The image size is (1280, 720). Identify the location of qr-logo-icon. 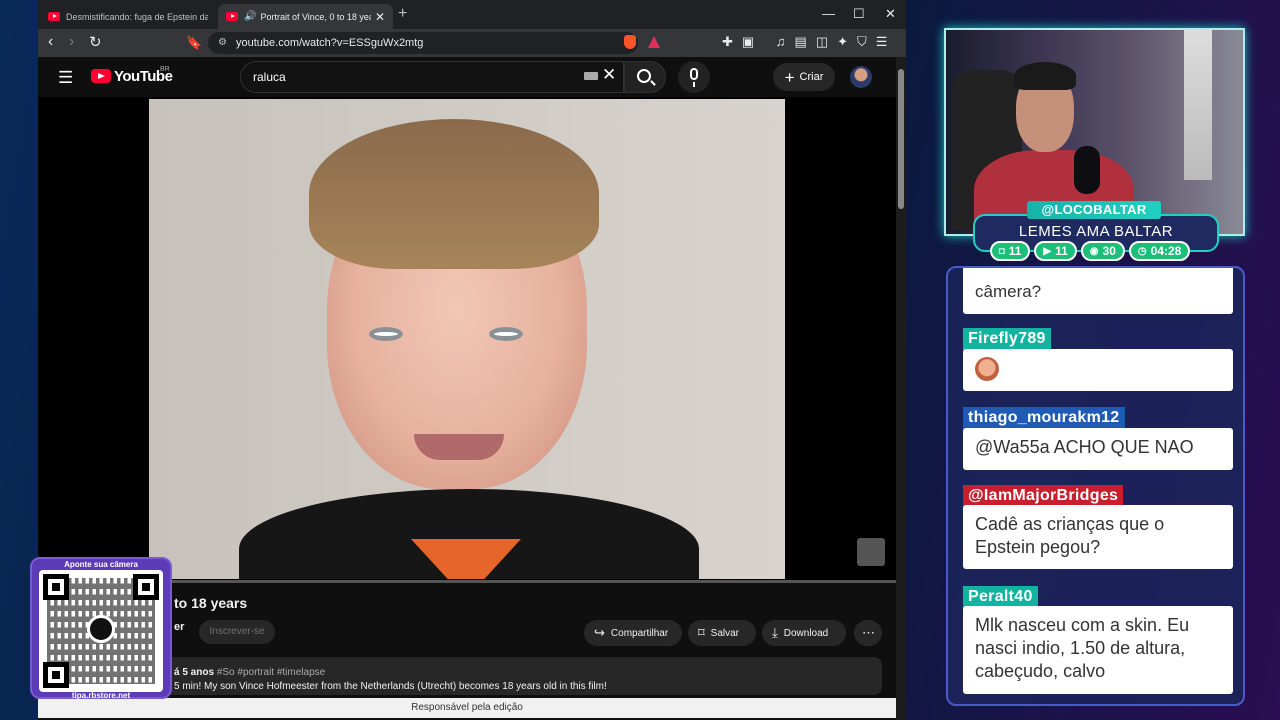
(101, 629).